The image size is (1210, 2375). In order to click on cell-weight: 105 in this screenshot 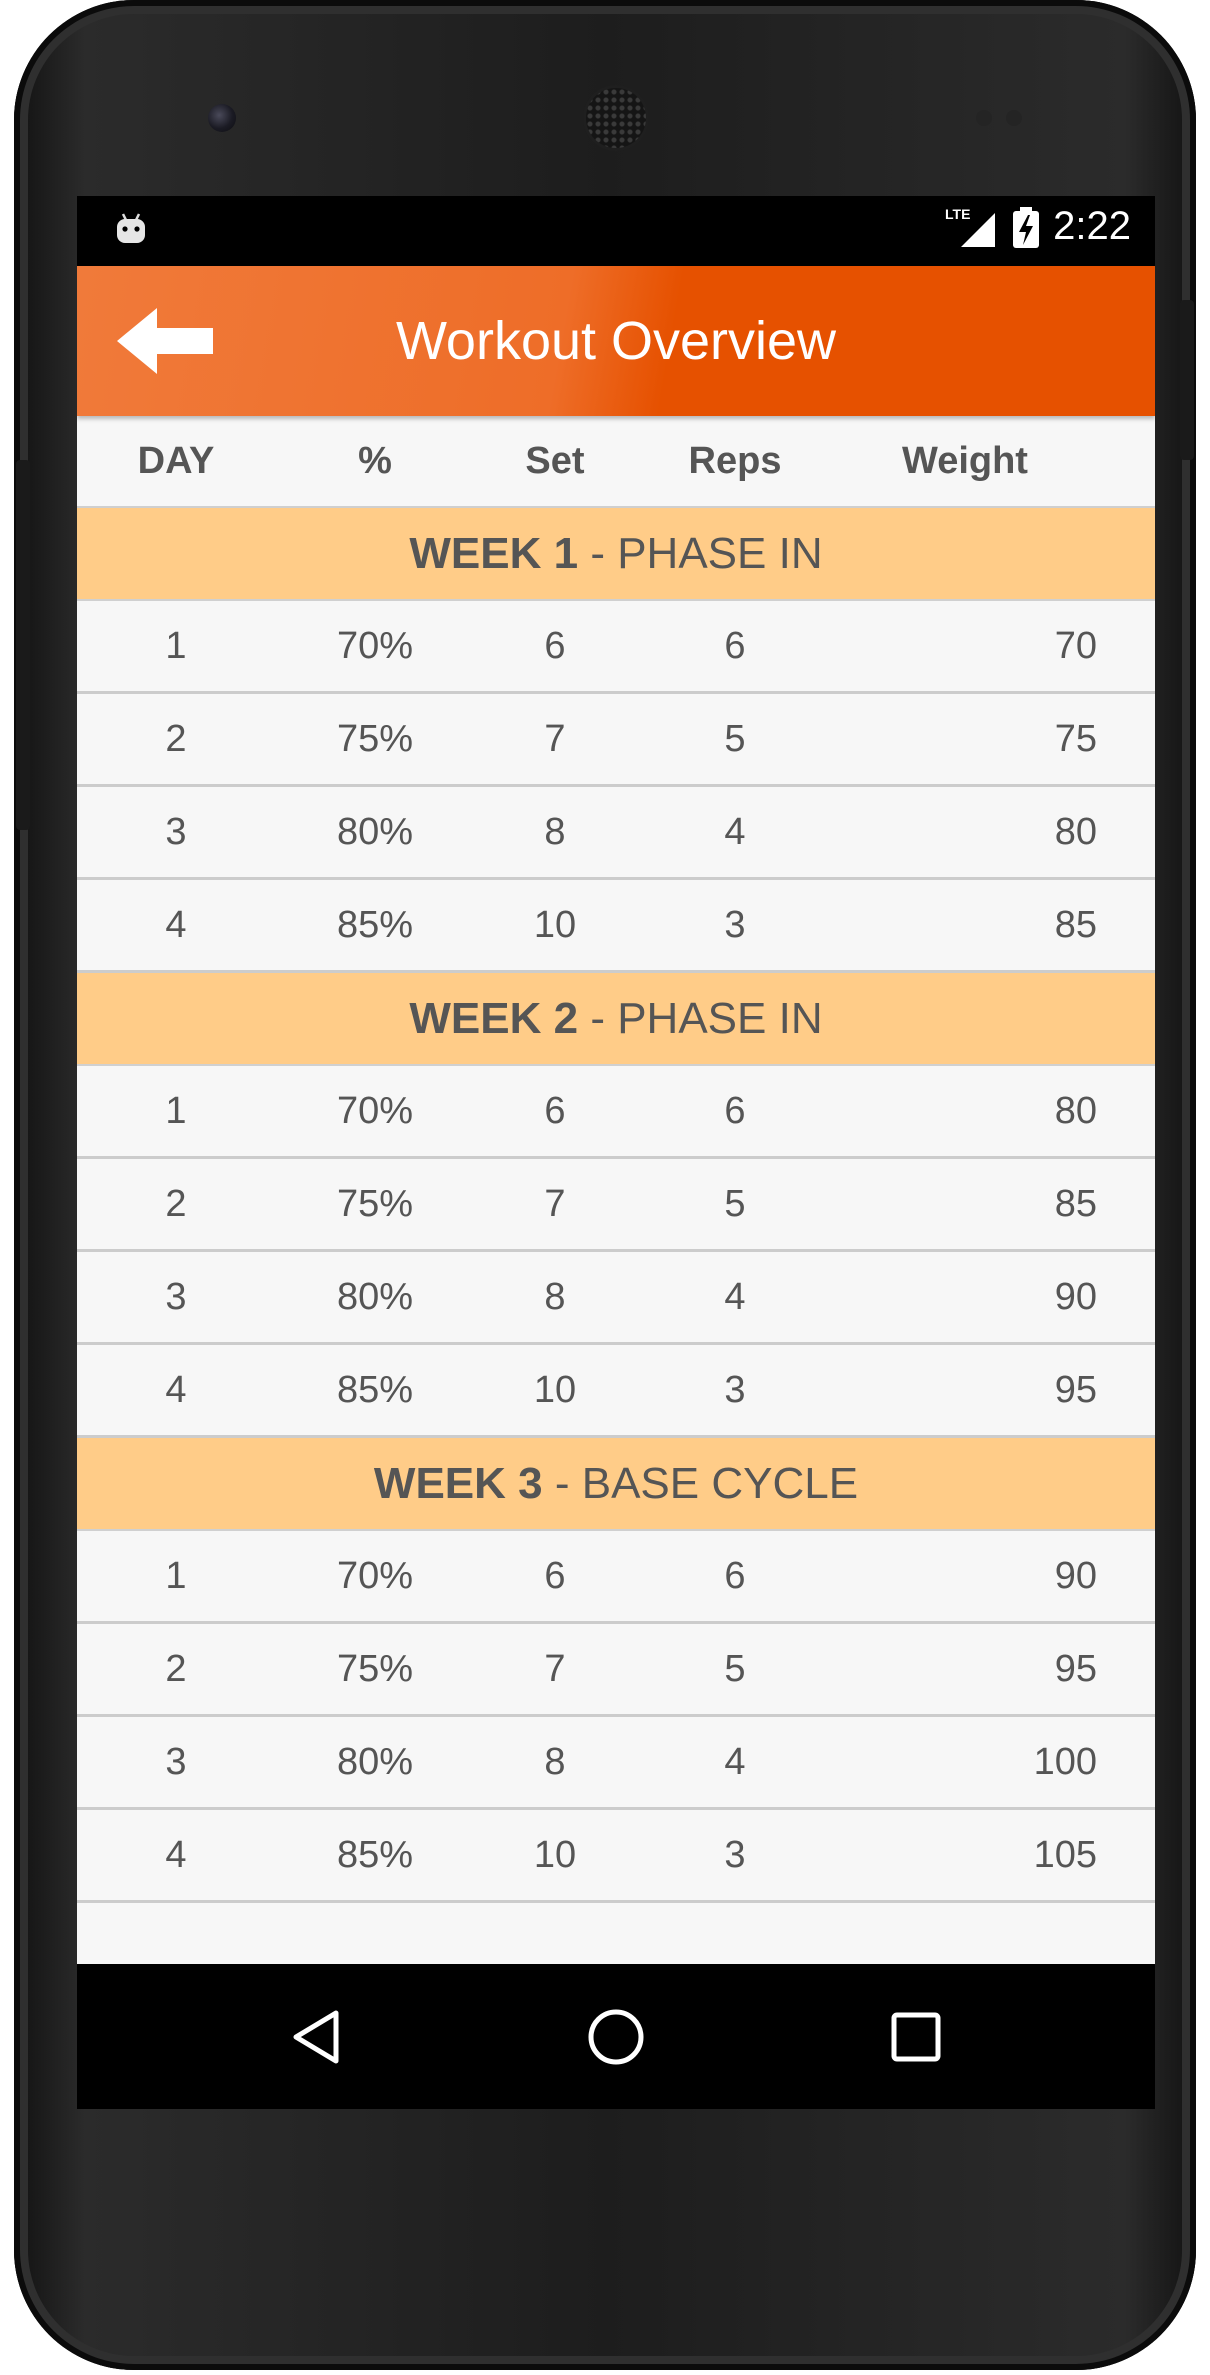, I will do `click(1065, 1854)`.